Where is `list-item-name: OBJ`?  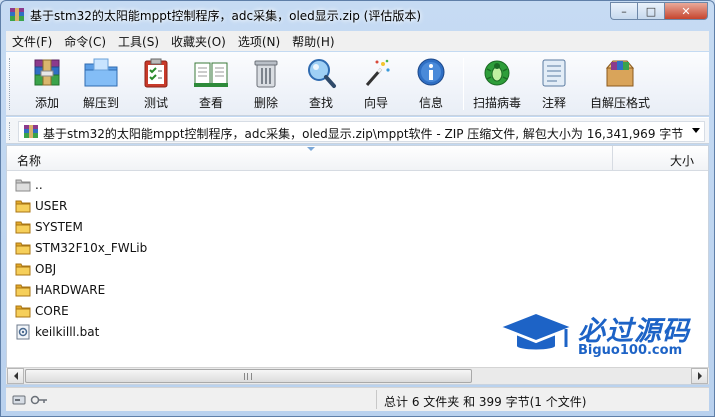
list-item-name: OBJ is located at coordinates (46, 268).